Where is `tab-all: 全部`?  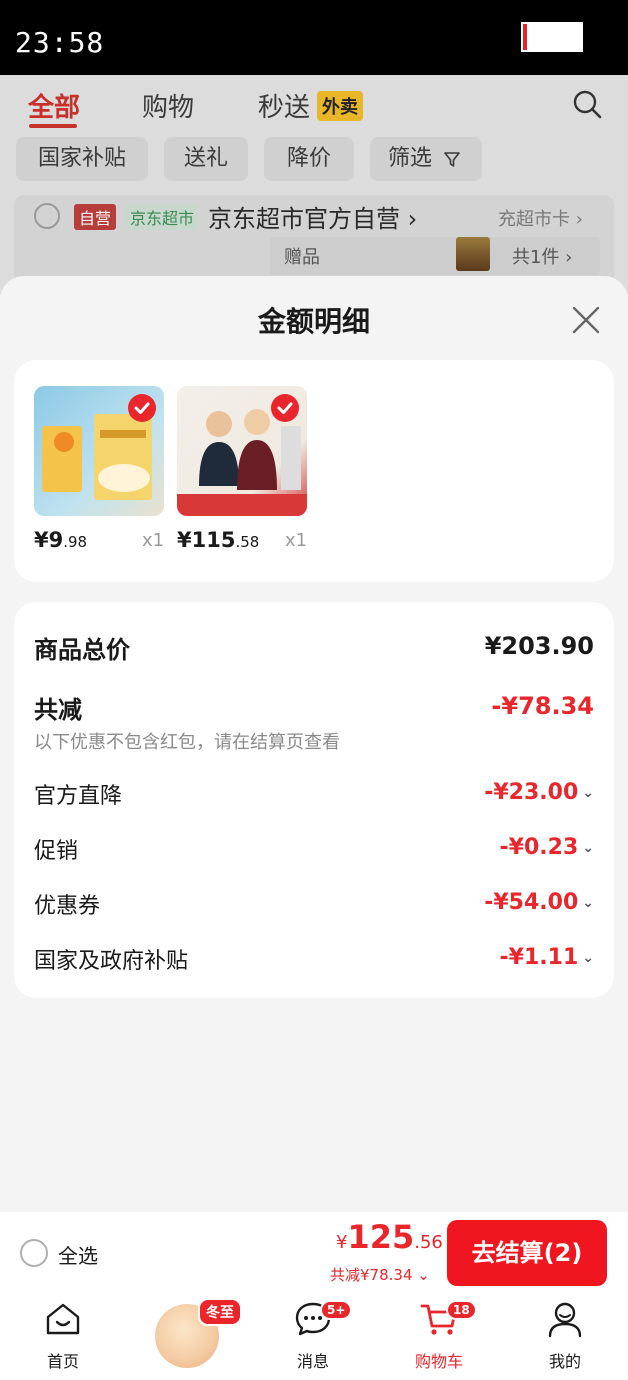
tab-all: 全部 is located at coordinates (54, 105).